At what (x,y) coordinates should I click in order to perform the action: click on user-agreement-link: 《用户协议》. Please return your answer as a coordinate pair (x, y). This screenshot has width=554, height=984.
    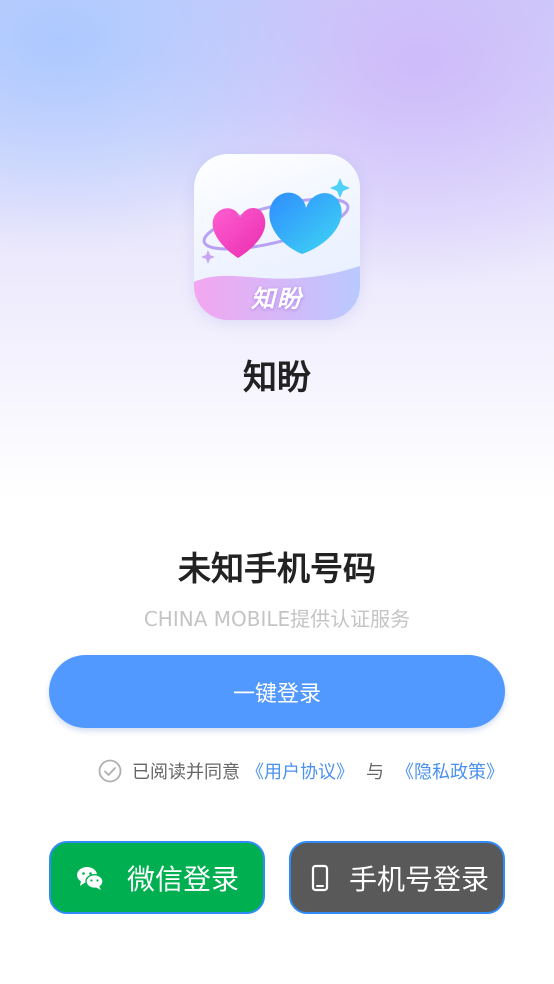
    Looking at the image, I should click on (300, 771).